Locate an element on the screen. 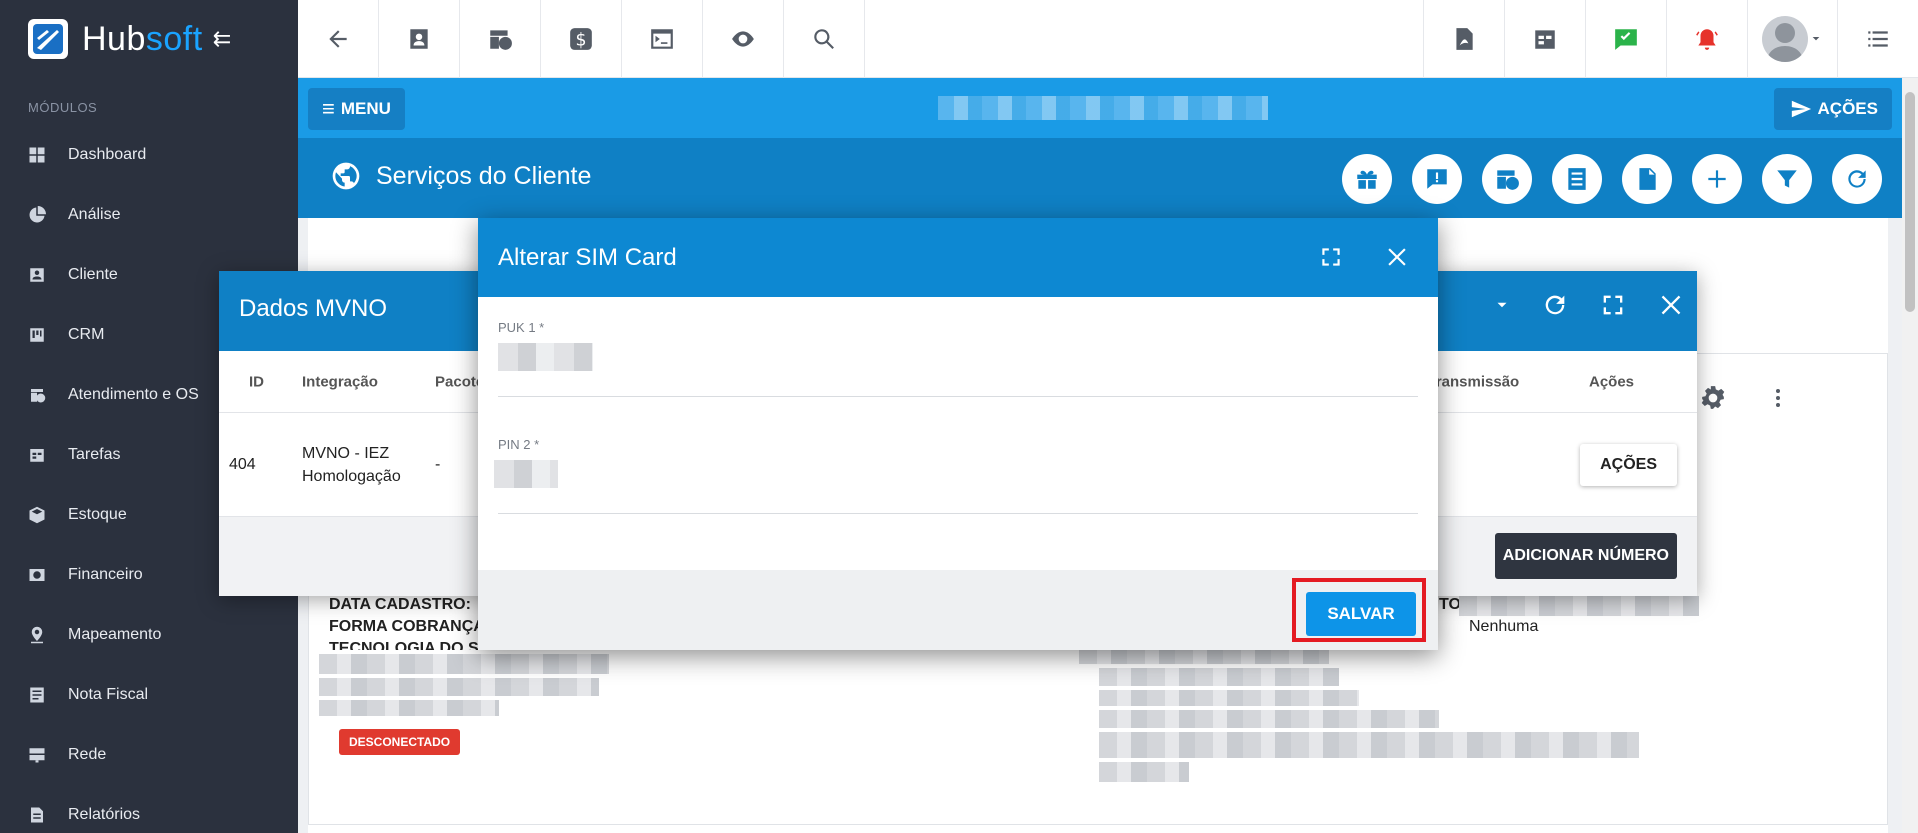 The image size is (1918, 833). schedule-button is located at coordinates (500, 39).